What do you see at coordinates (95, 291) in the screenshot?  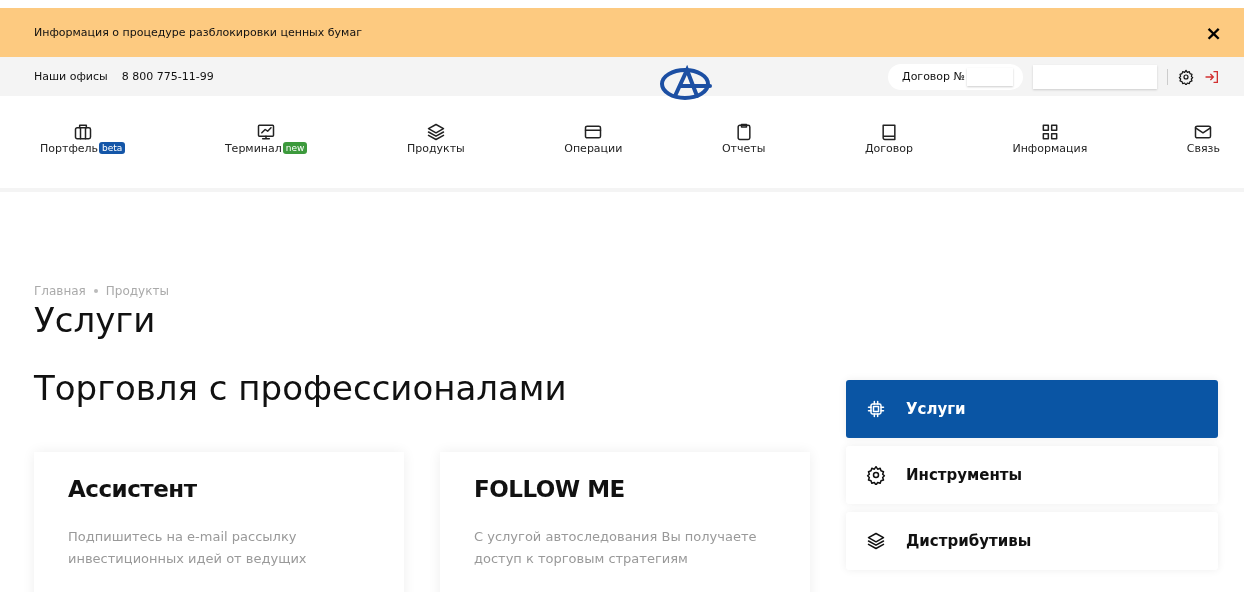 I see `breadcrumb-separator` at bounding box center [95, 291].